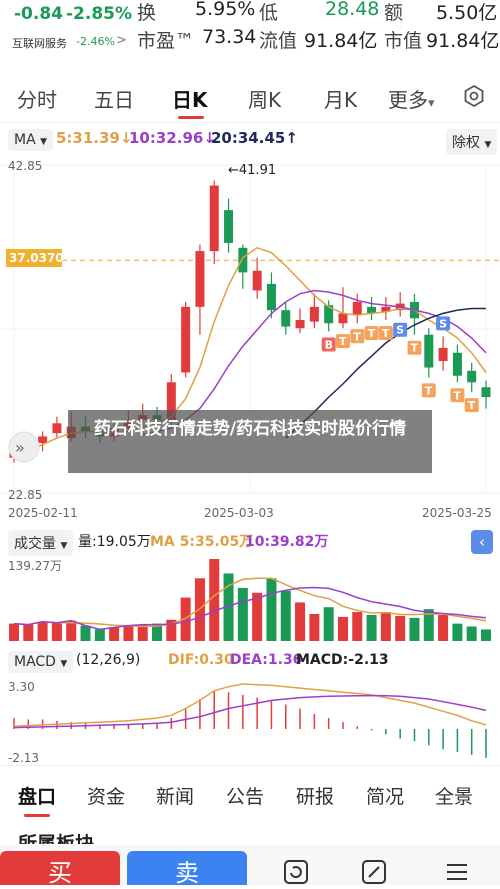 This screenshot has width=500, height=889. What do you see at coordinates (239, 513) in the screenshot?
I see `date-label-mid: 2025-03-03` at bounding box center [239, 513].